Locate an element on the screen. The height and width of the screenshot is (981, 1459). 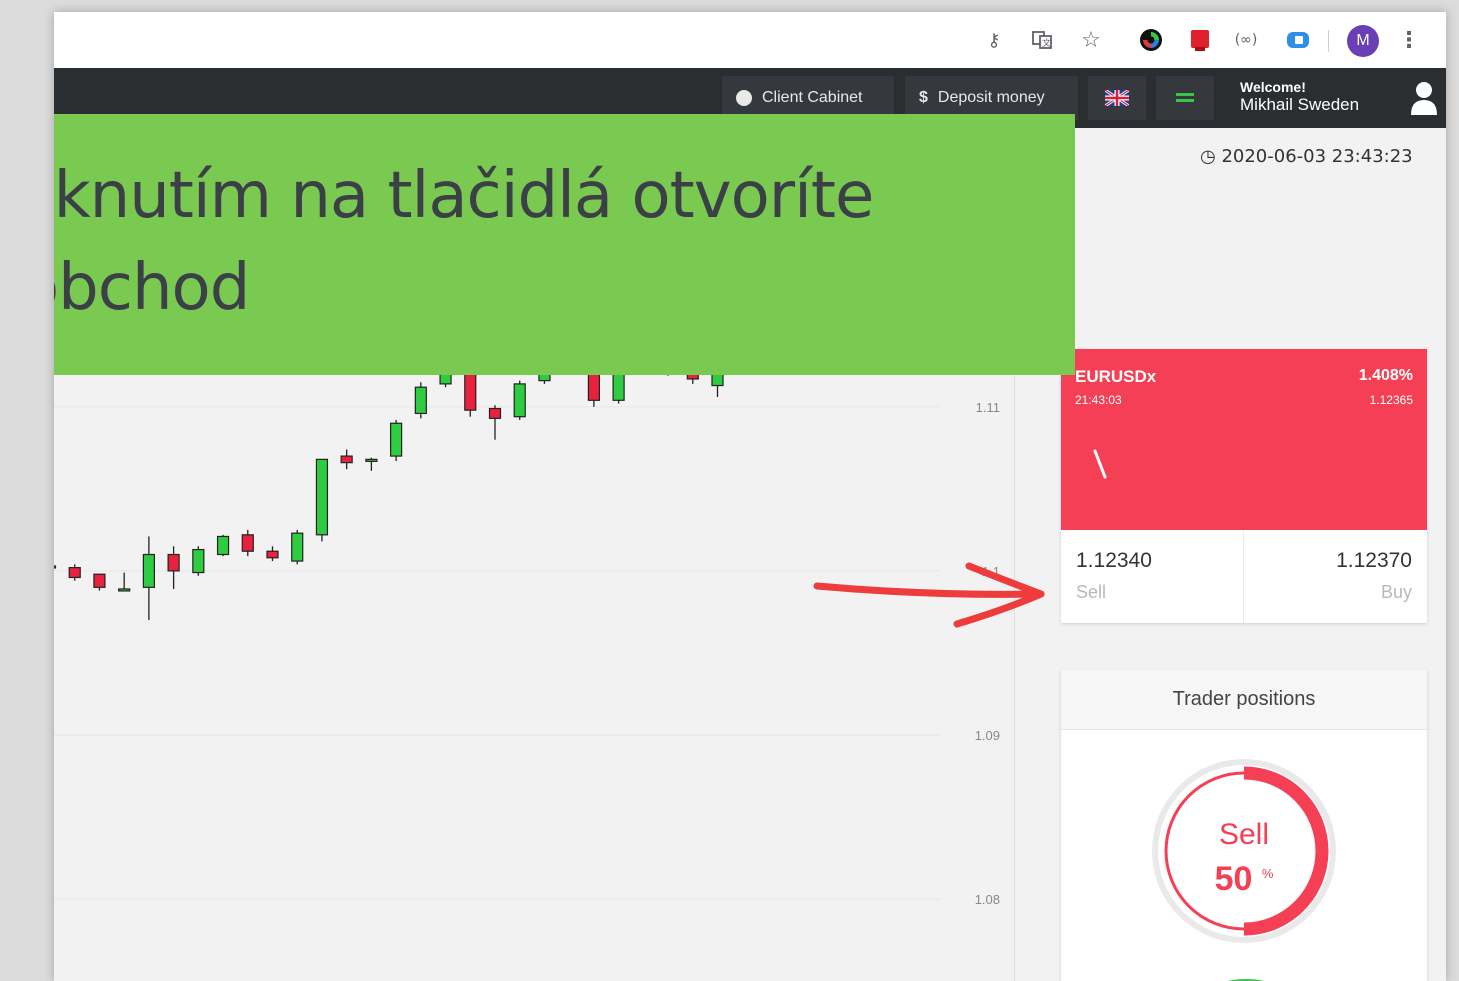
sparkline-icon is located at coordinates (1100, 464).